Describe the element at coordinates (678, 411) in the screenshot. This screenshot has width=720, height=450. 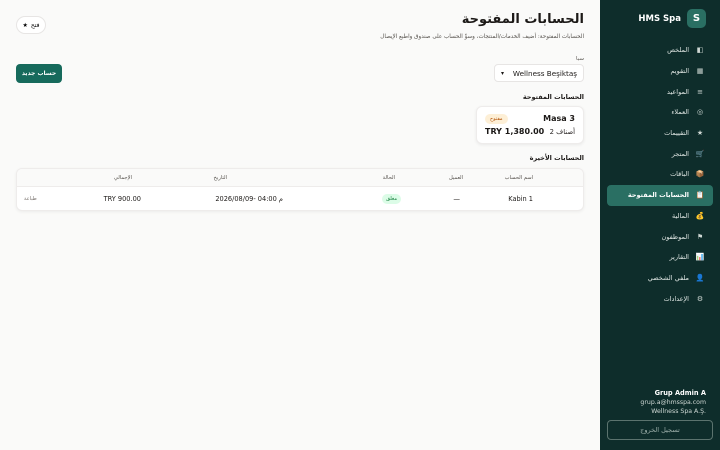
I see `user-company: Wellness Spa A.Ş.` at that location.